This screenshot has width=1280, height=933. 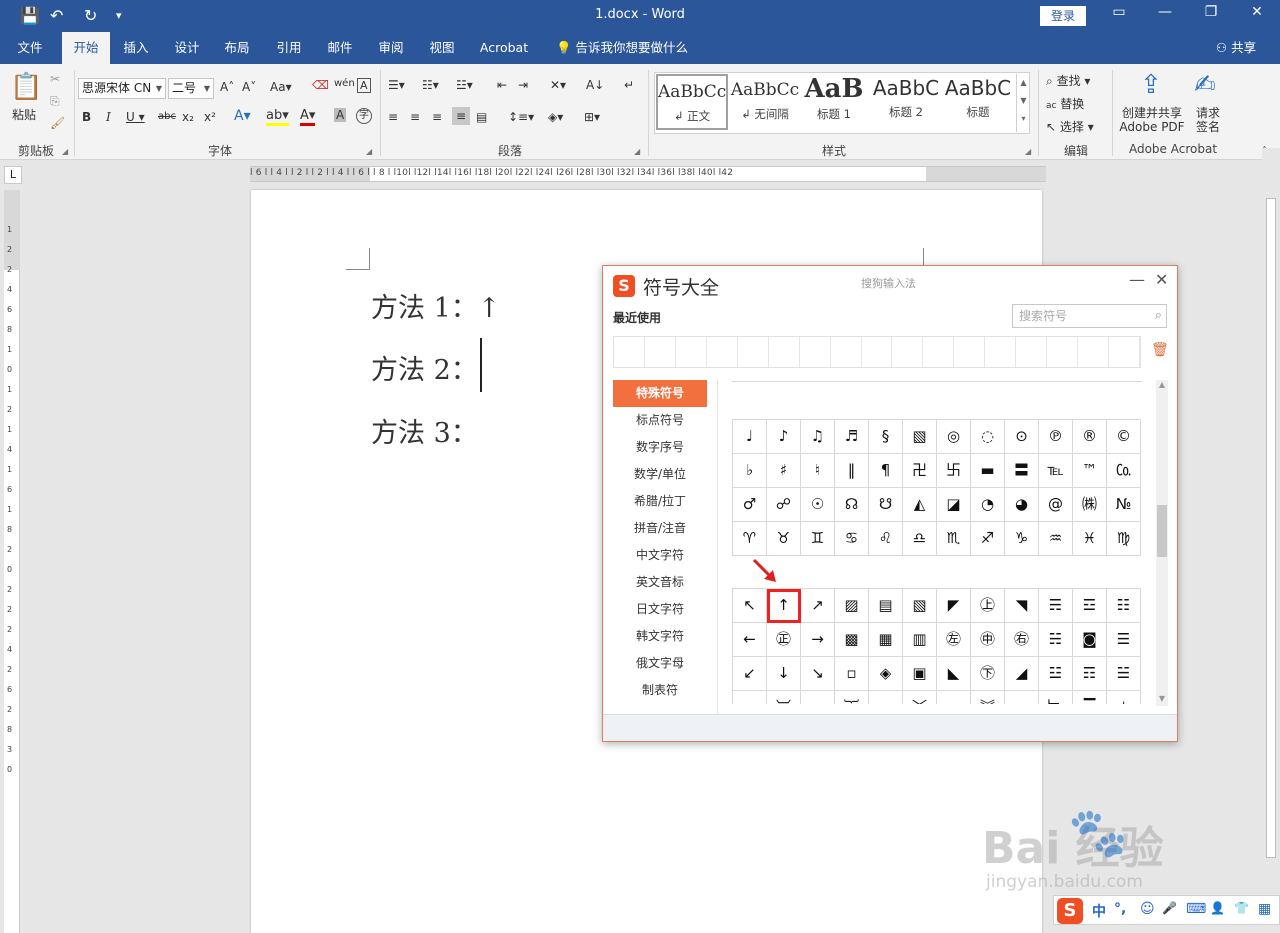 I want to click on style-normal: AaBbCc ↲ 正文, so click(x=692, y=102).